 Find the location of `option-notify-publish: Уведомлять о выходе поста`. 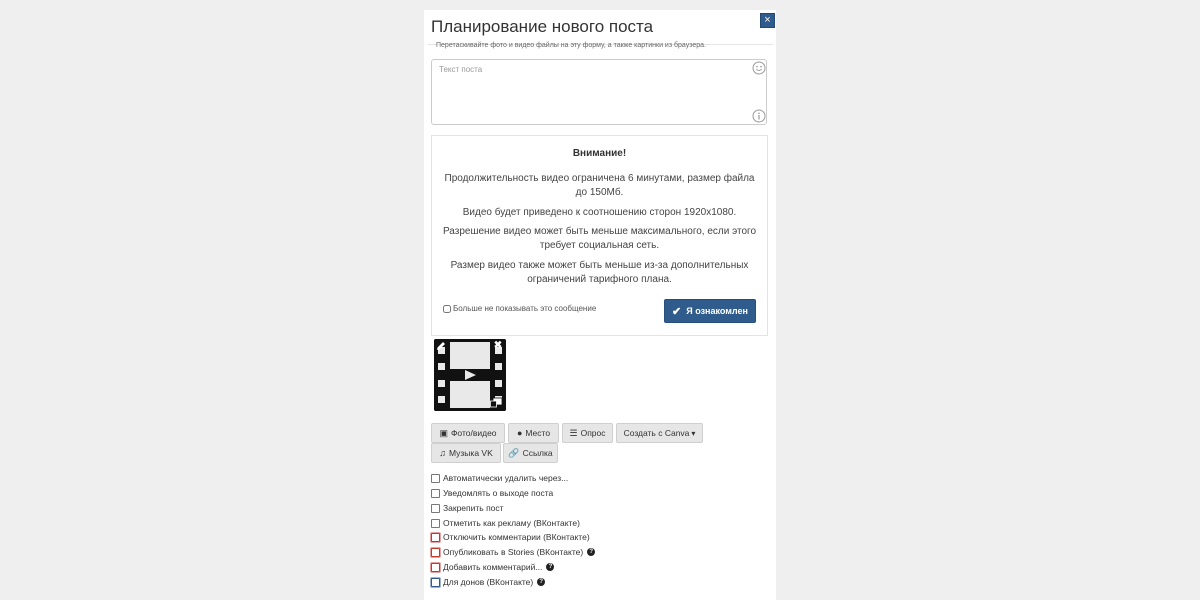

option-notify-publish: Уведомлять о выходе поста is located at coordinates (492, 493).